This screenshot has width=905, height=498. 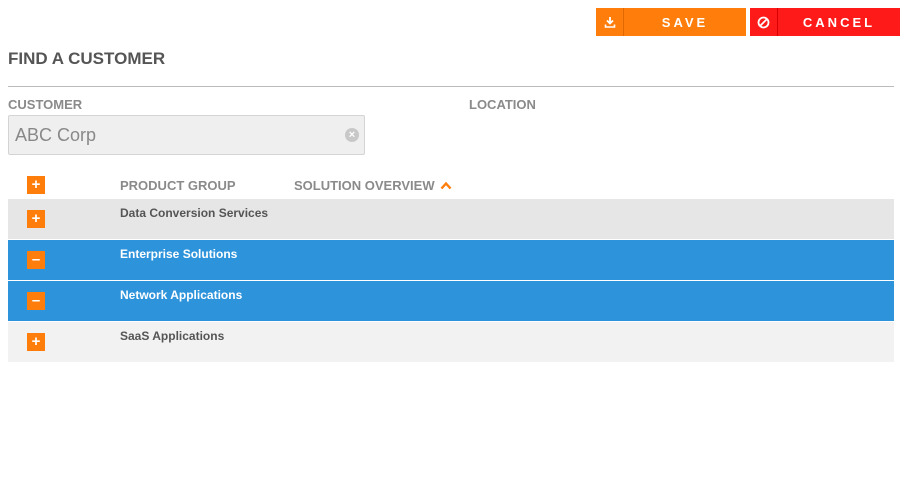 What do you see at coordinates (364, 185) in the screenshot?
I see `solution-overview-label: SOLUTION OVERVIEW` at bounding box center [364, 185].